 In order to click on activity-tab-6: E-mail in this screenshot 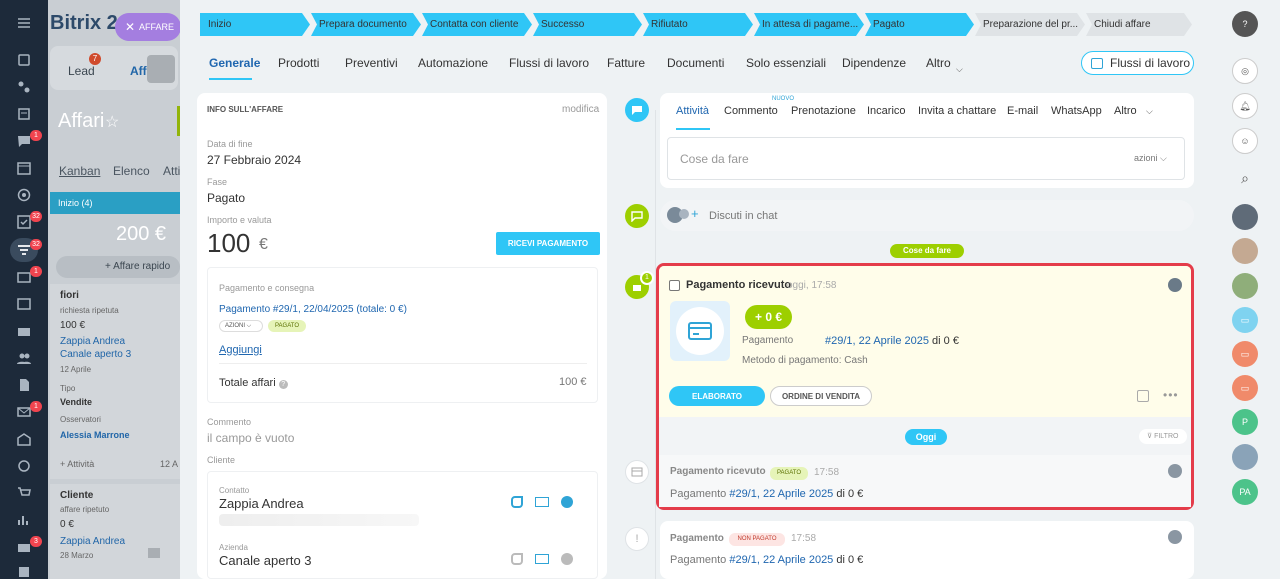, I will do `click(1022, 111)`.